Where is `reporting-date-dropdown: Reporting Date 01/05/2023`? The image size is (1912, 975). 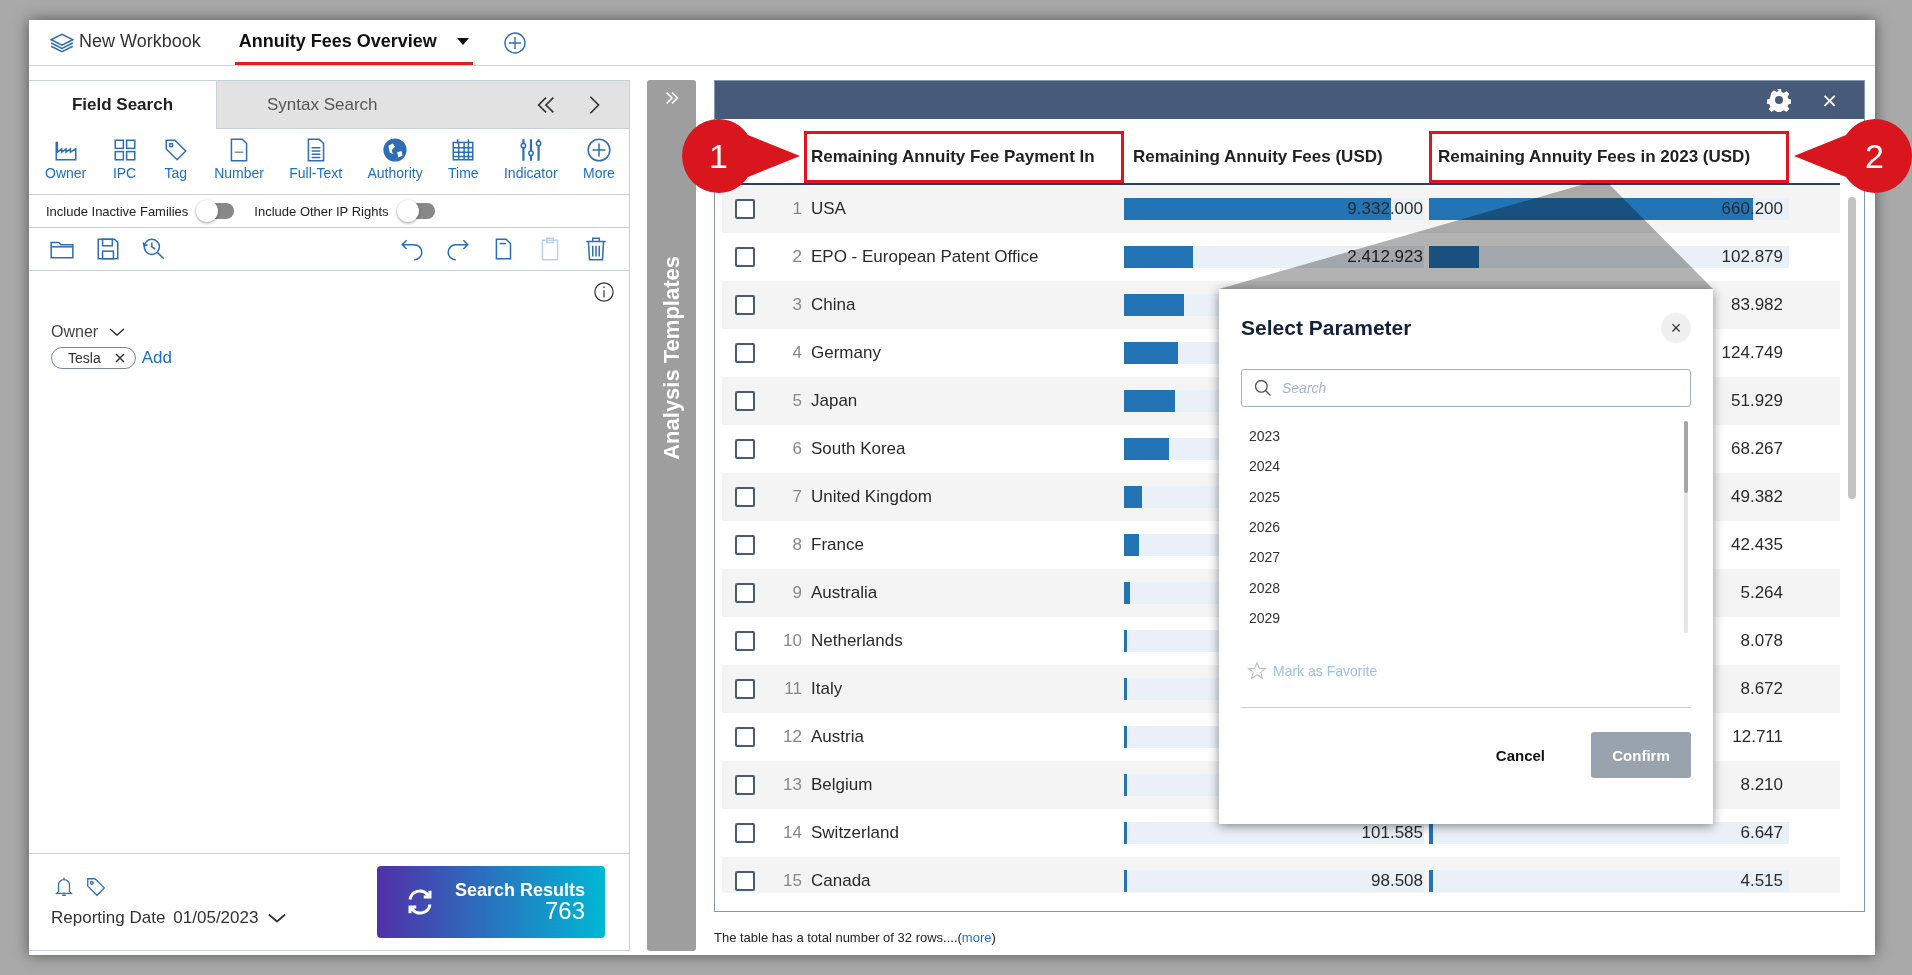
reporting-date-dropdown: Reporting Date 01/05/2023 is located at coordinates (170, 918).